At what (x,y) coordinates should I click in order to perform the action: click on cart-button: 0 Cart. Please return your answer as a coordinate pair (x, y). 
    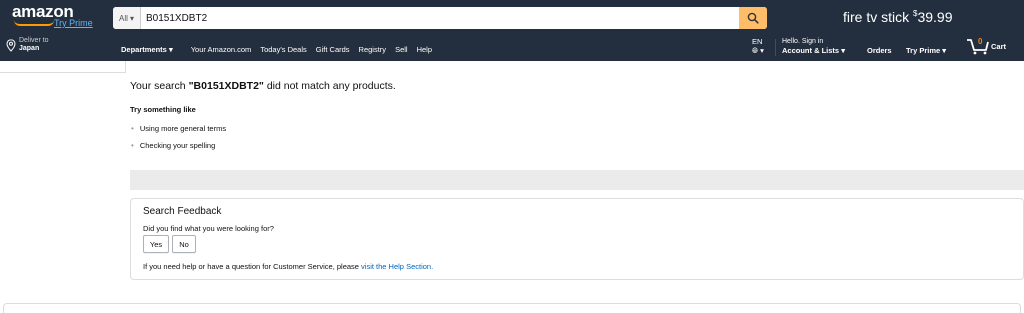
    Looking at the image, I should click on (986, 46).